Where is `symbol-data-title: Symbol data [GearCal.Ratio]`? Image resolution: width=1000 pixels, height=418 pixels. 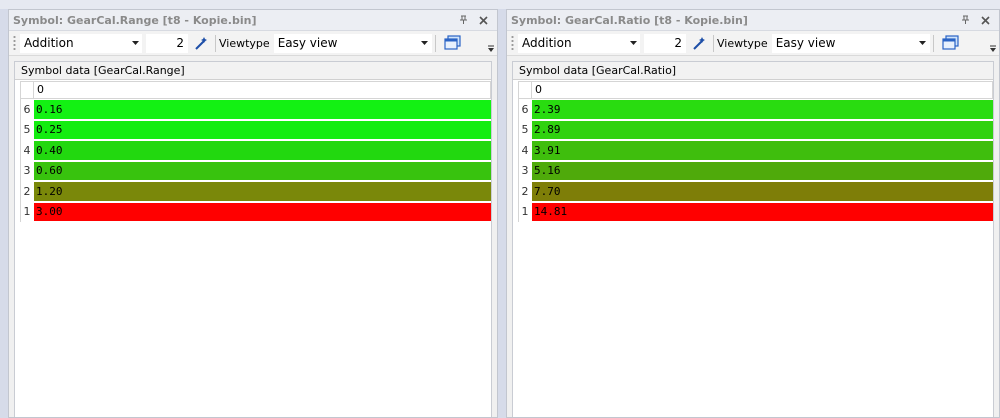
symbol-data-title: Symbol data [GearCal.Ratio] is located at coordinates (753, 71).